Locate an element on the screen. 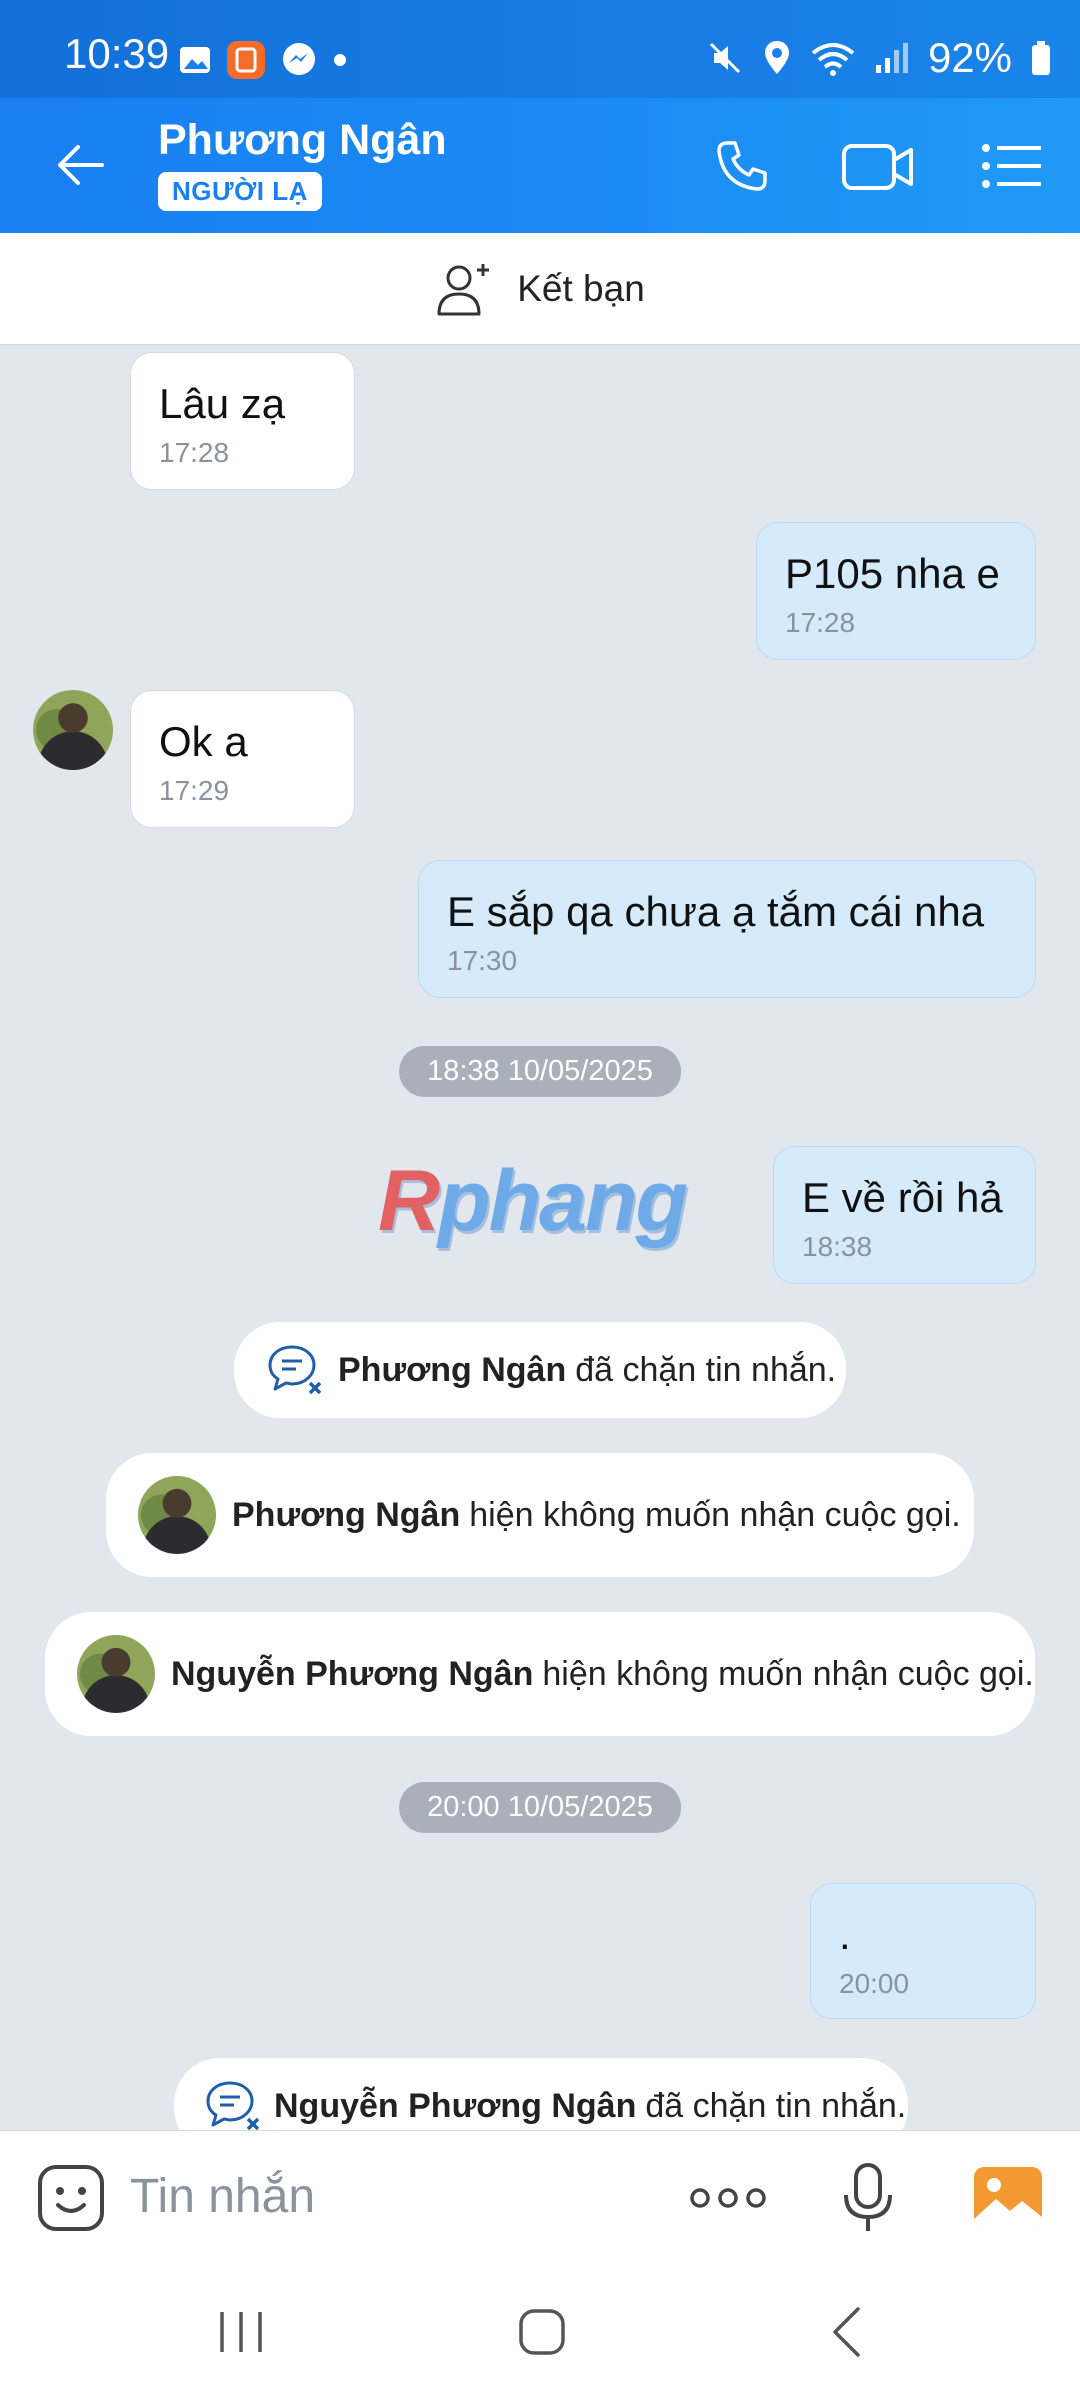  system-navigation-bar is located at coordinates (540, 2332).